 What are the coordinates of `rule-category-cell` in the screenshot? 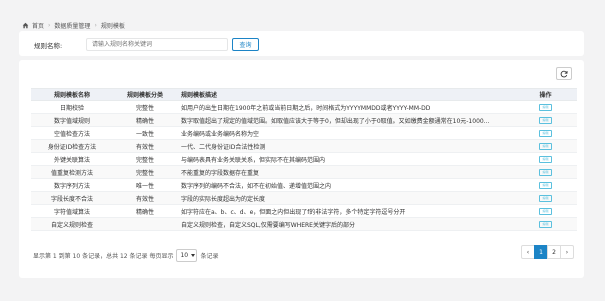 It's located at (145, 224).